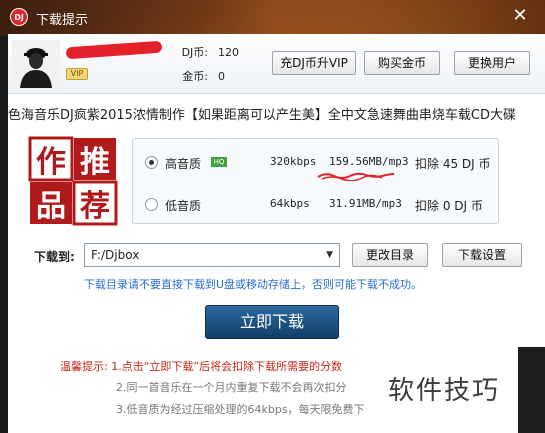 The width and height of the screenshot is (545, 433). I want to click on recharge-vip-button: 充DJ币升VIP, so click(314, 63).